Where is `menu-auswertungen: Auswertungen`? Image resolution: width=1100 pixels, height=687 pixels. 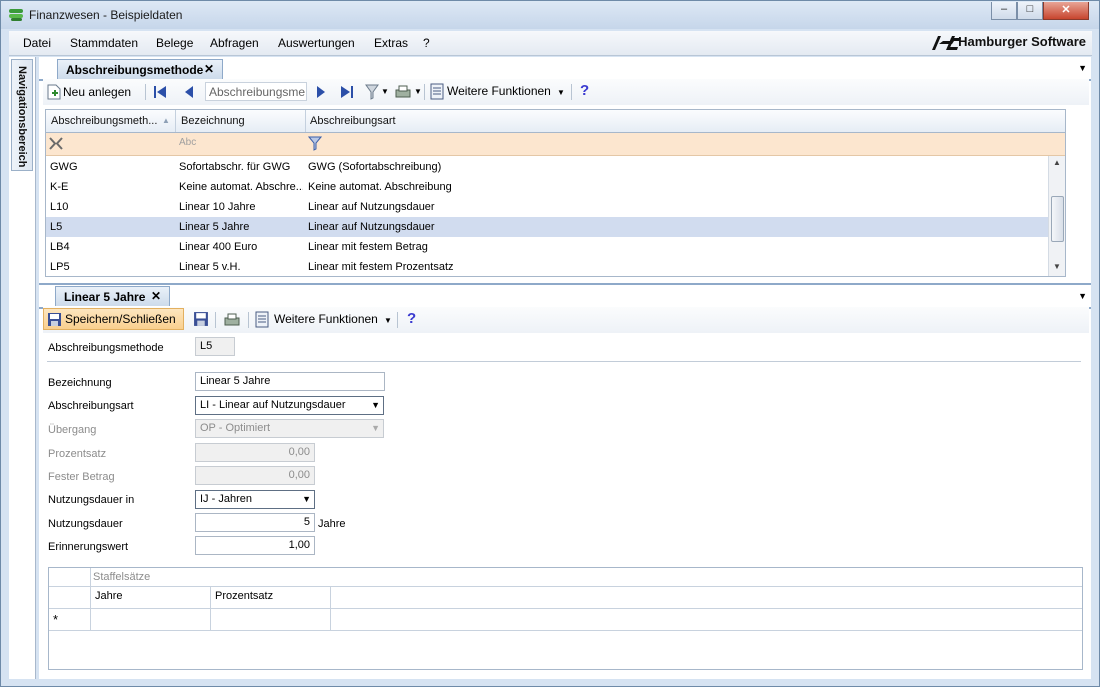
menu-auswertungen: Auswertungen is located at coordinates (316, 43).